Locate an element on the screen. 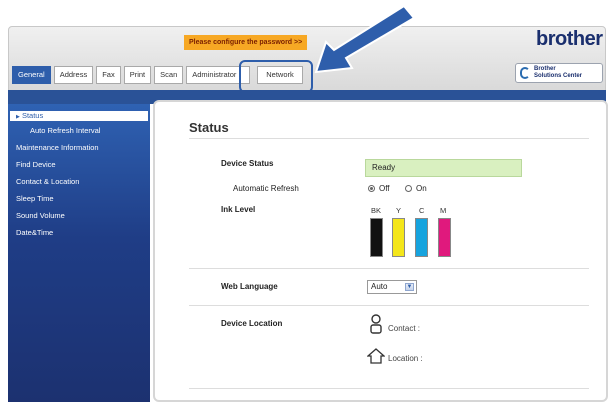 This screenshot has height=402, width=608. ink-label-y: Y is located at coordinates (399, 210).